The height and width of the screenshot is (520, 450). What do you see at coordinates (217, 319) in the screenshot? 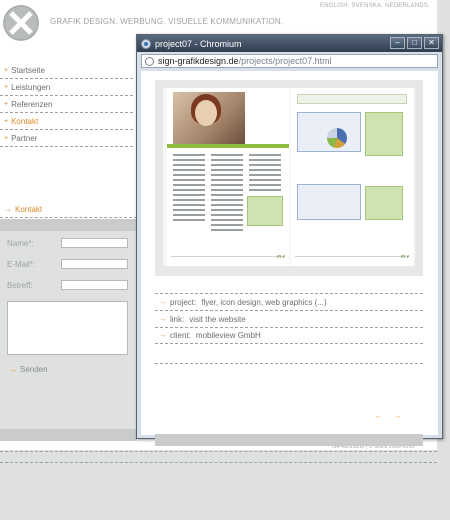
I see `website-link: visit the website` at bounding box center [217, 319].